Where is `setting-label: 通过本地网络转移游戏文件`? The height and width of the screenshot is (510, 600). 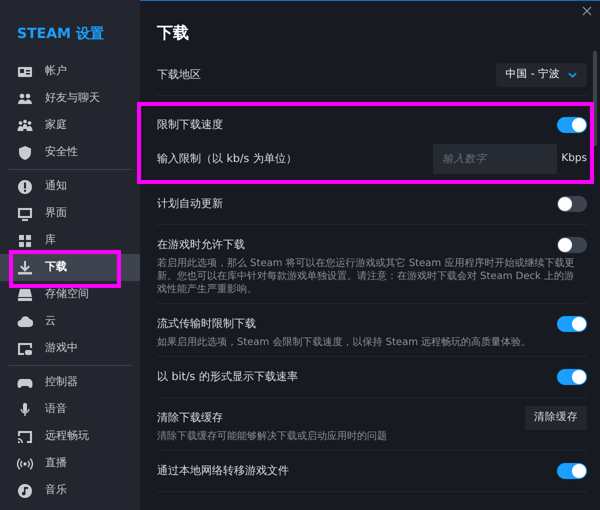
setting-label: 通过本地网络转移游戏文件 is located at coordinates (223, 470).